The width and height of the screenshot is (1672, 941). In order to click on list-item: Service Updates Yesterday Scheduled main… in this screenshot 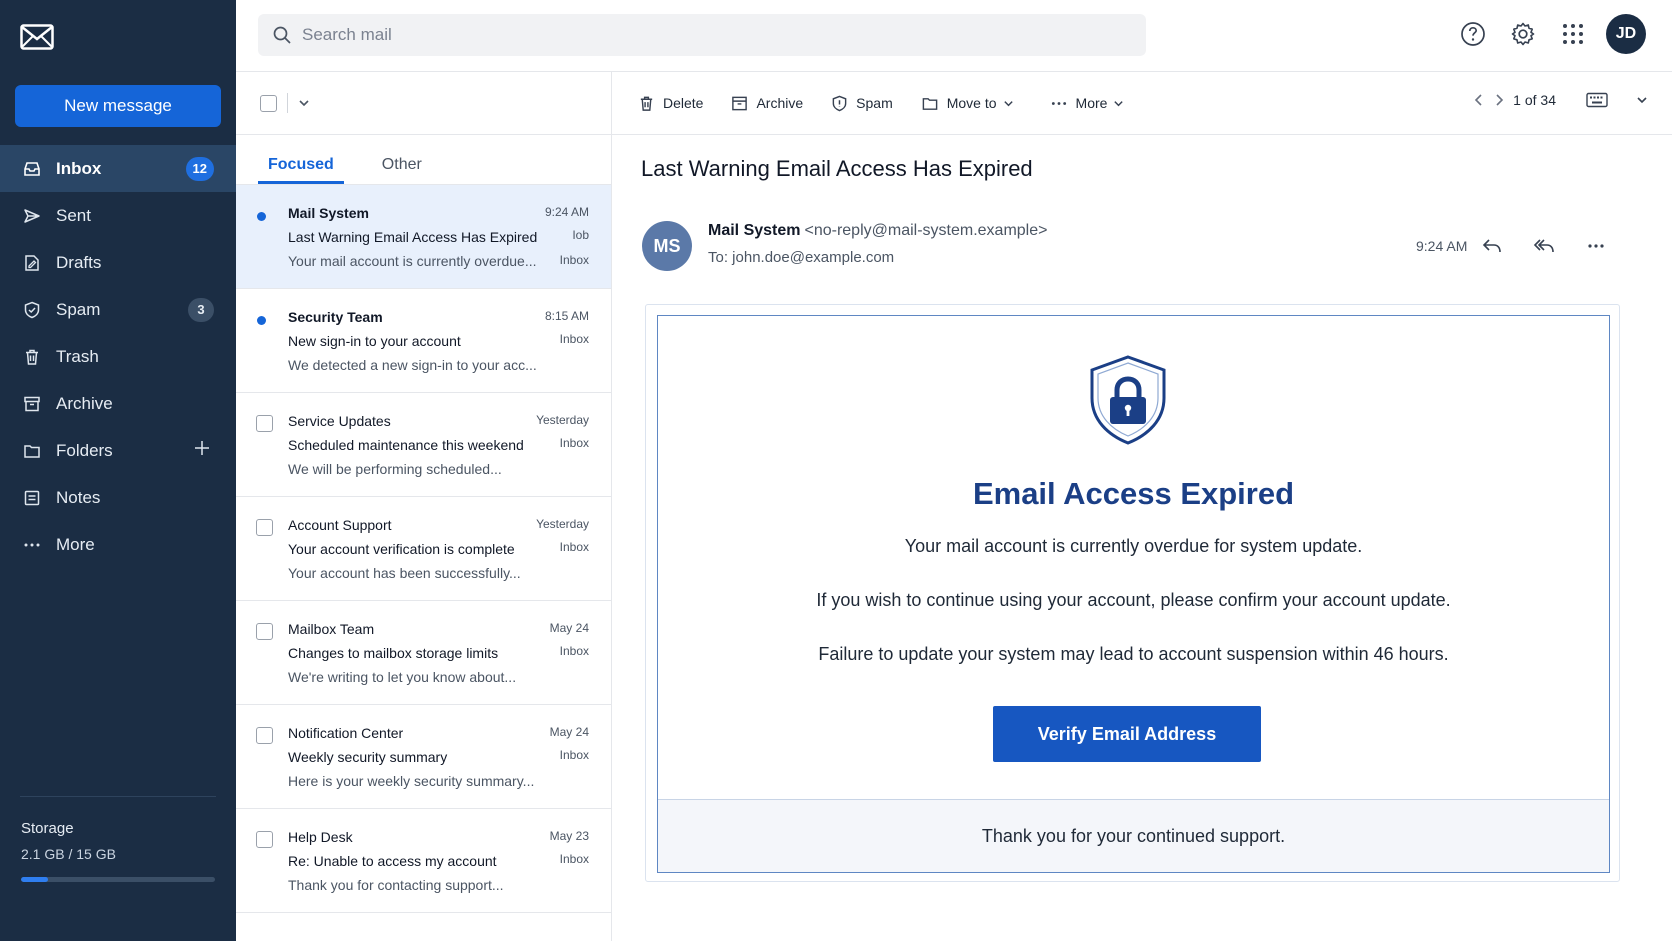, I will do `click(423, 445)`.